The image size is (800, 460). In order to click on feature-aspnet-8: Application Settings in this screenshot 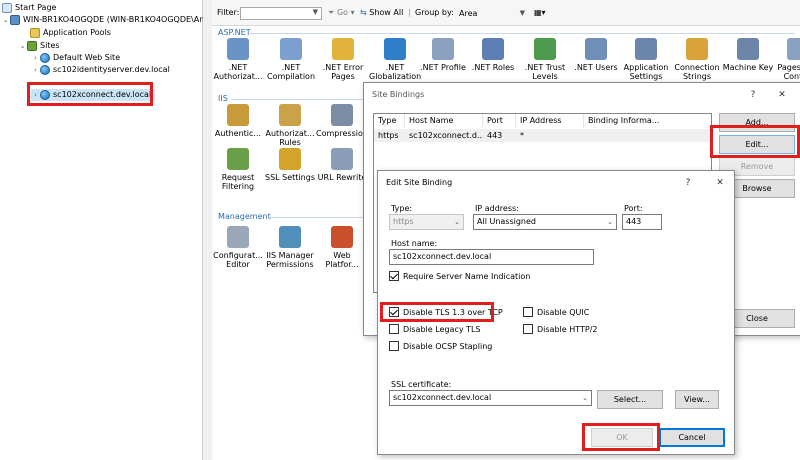, I will do `click(646, 59)`.